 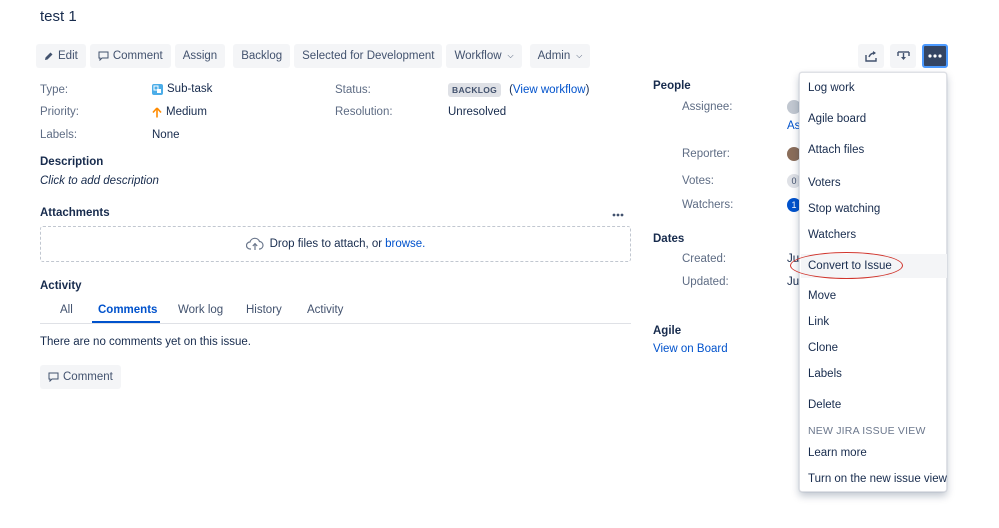 What do you see at coordinates (818, 322) in the screenshot?
I see `menu-item-link: Link` at bounding box center [818, 322].